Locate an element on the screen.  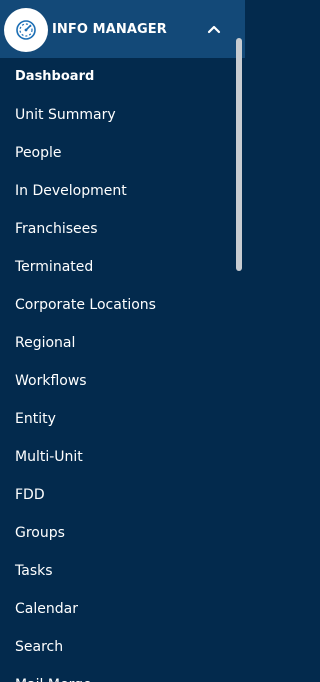
sidebar-item-people: People is located at coordinates (116, 153).